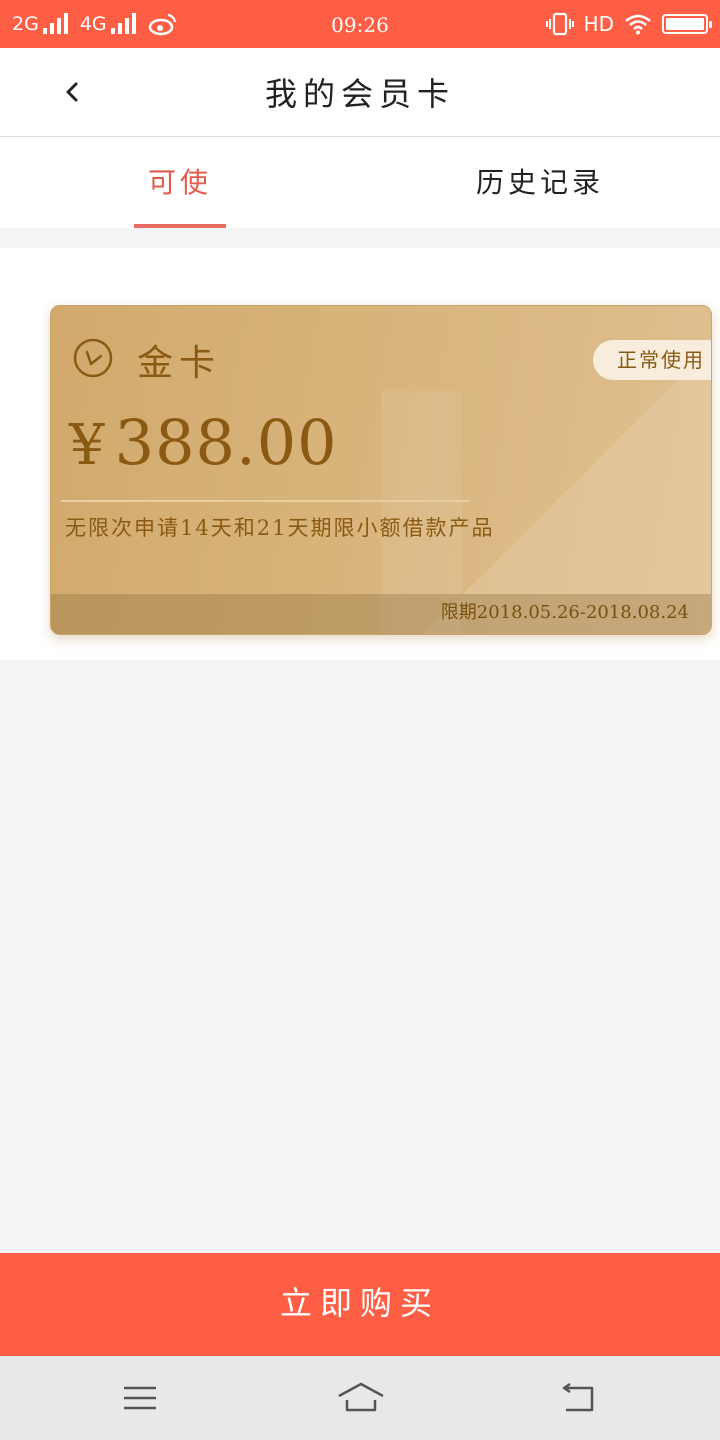 The image size is (720, 1440). What do you see at coordinates (93, 358) in the screenshot?
I see `clock-icon` at bounding box center [93, 358].